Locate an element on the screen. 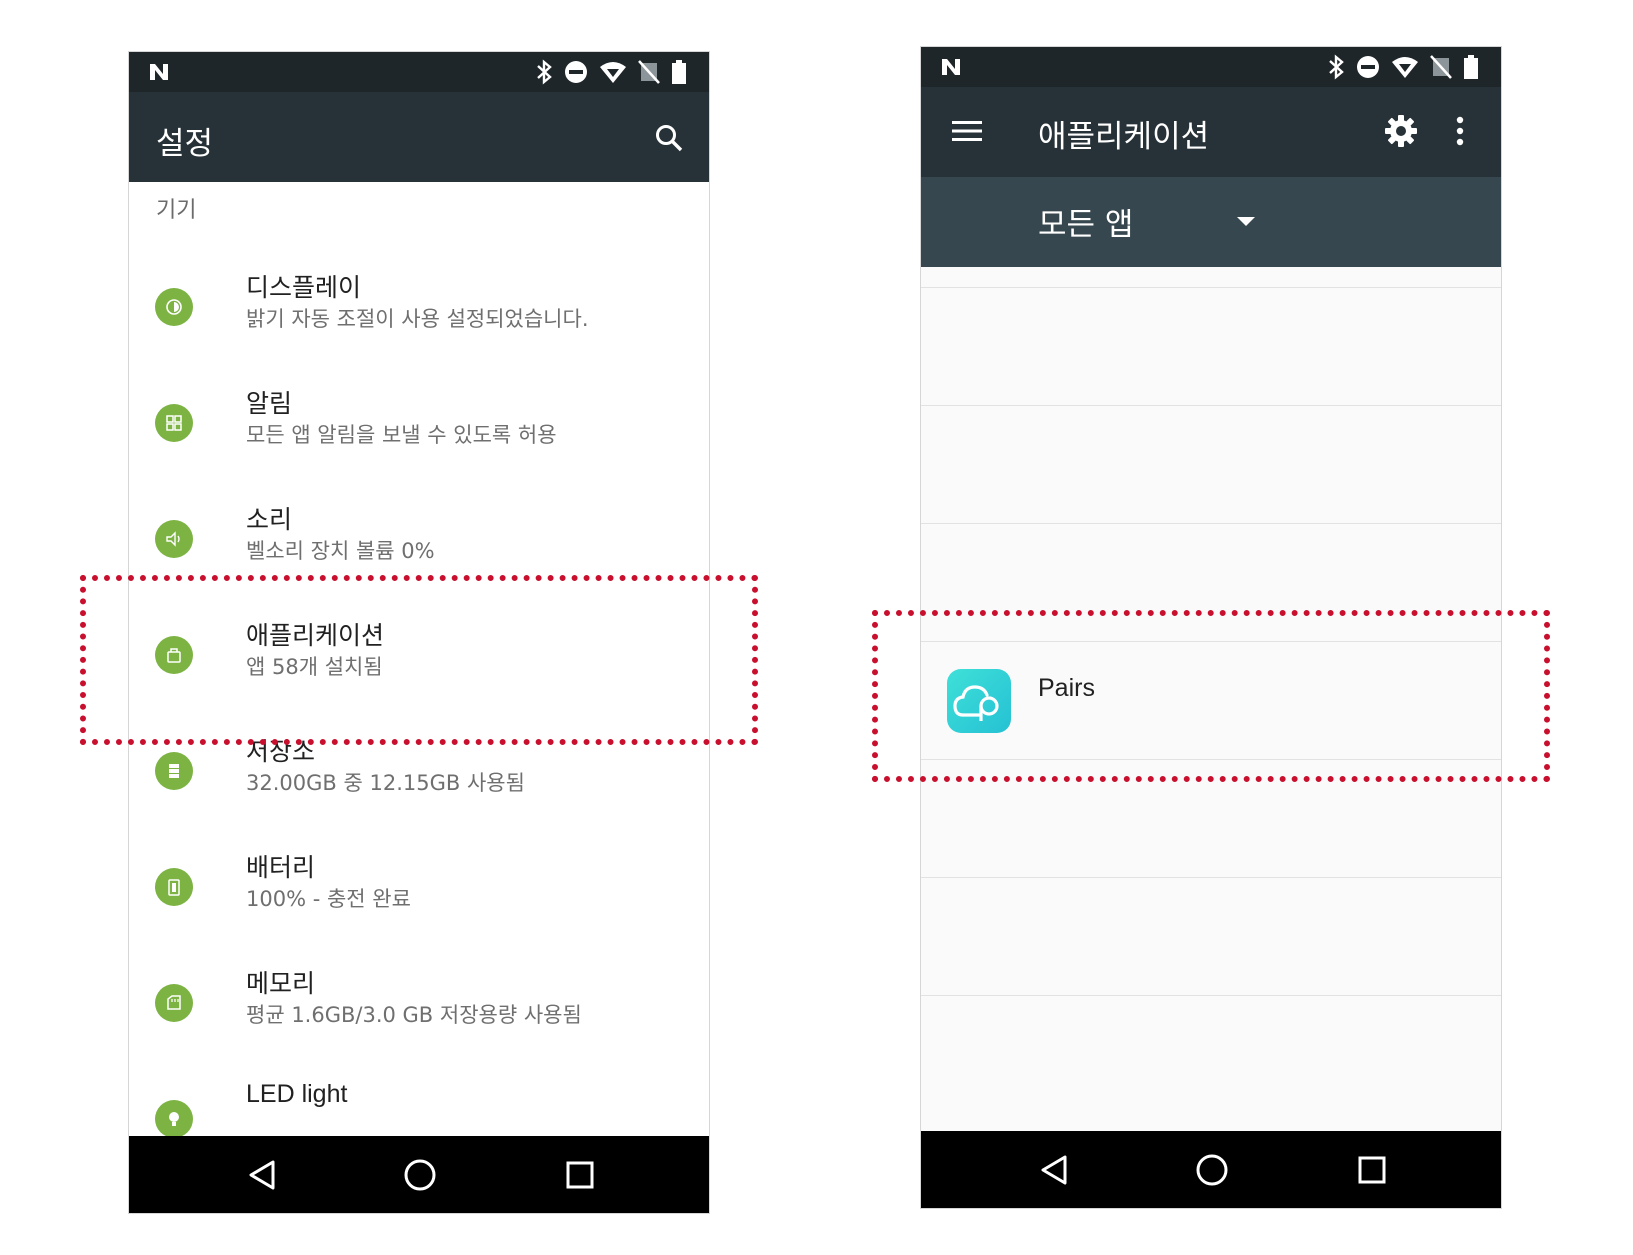 The image size is (1633, 1255). setting-item-display: 디스플레이 밝기 자동 조절이 사용 설정되었습니다. is located at coordinates (419, 303).